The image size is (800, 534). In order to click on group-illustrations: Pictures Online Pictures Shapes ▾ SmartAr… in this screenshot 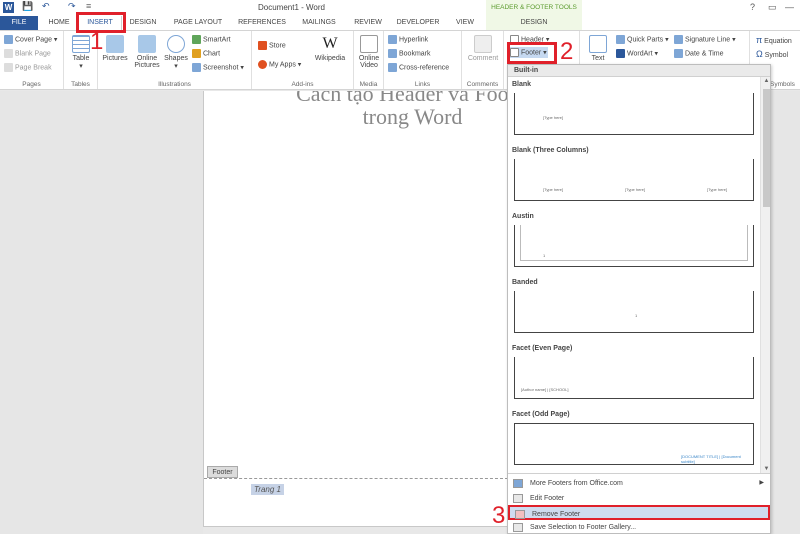, I will do `click(175, 60)`.